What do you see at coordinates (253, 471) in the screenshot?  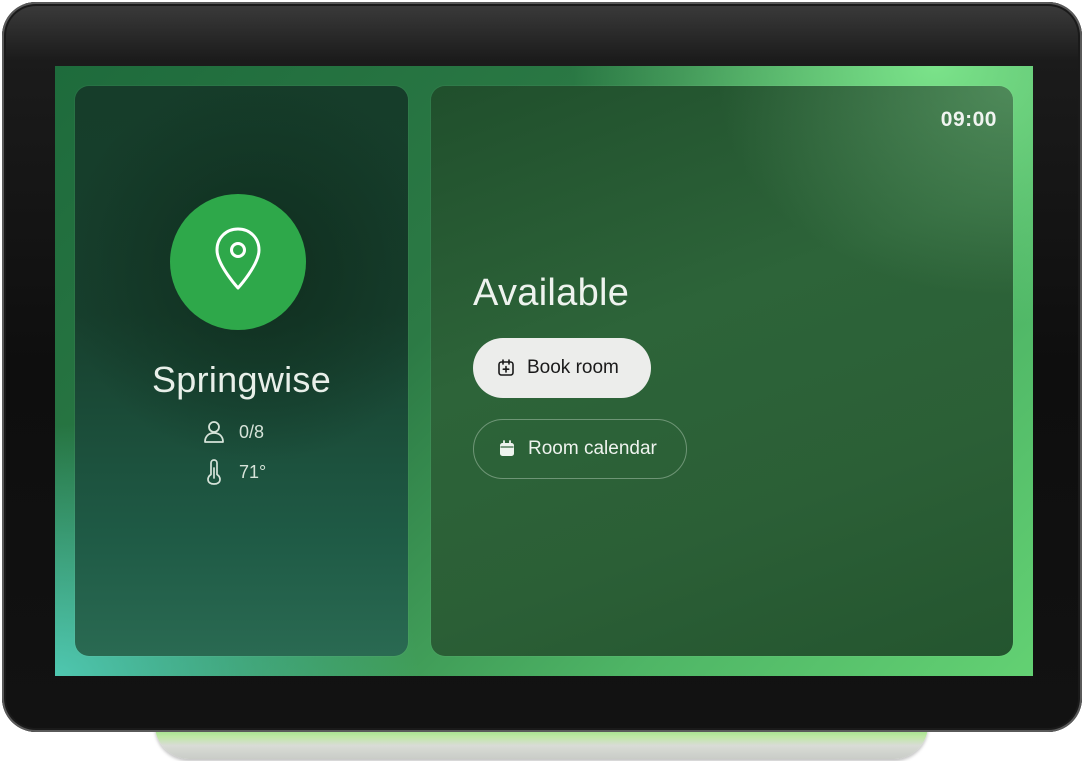 I see `temperature-value: 71°` at bounding box center [253, 471].